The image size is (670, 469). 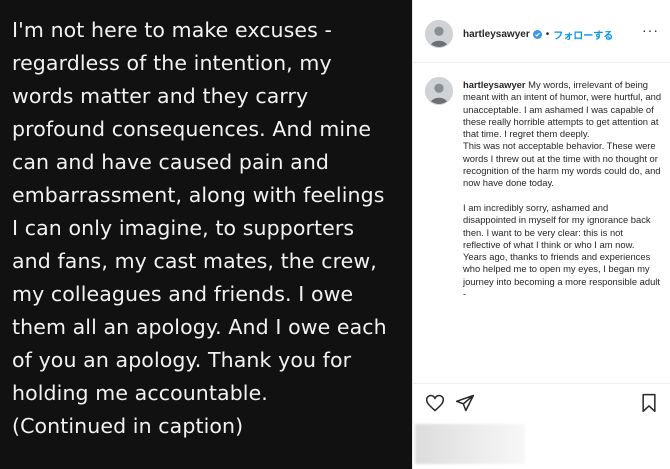 I want to click on statement-line: I can only imagine, to supporters, so click(x=183, y=228).